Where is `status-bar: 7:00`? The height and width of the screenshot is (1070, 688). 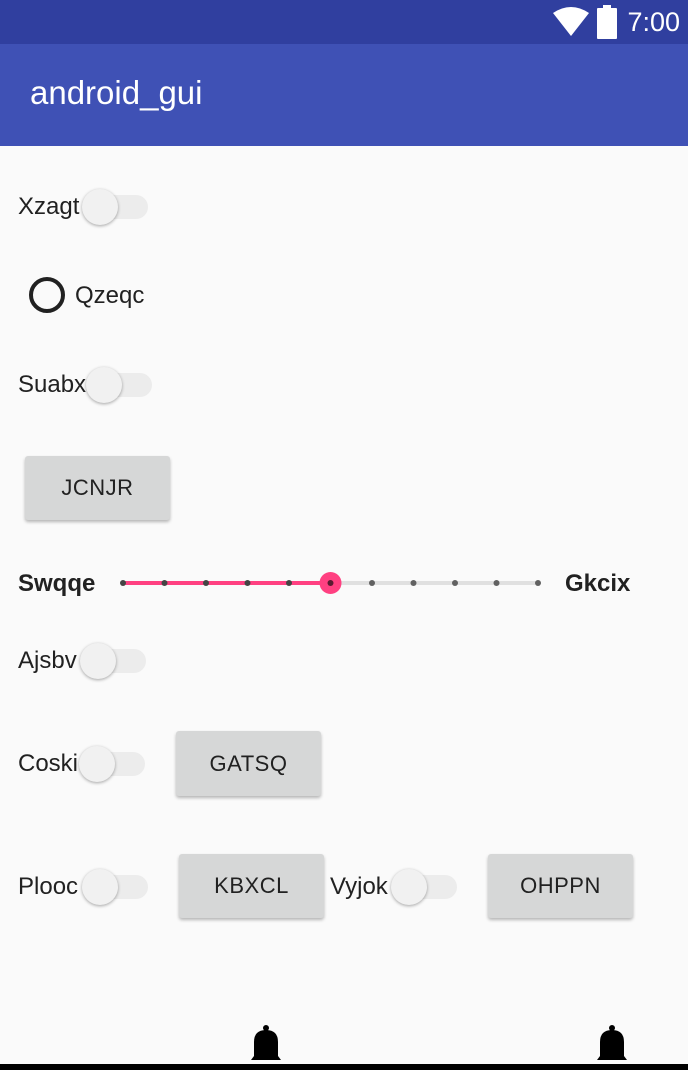 status-bar: 7:00 is located at coordinates (344, 22).